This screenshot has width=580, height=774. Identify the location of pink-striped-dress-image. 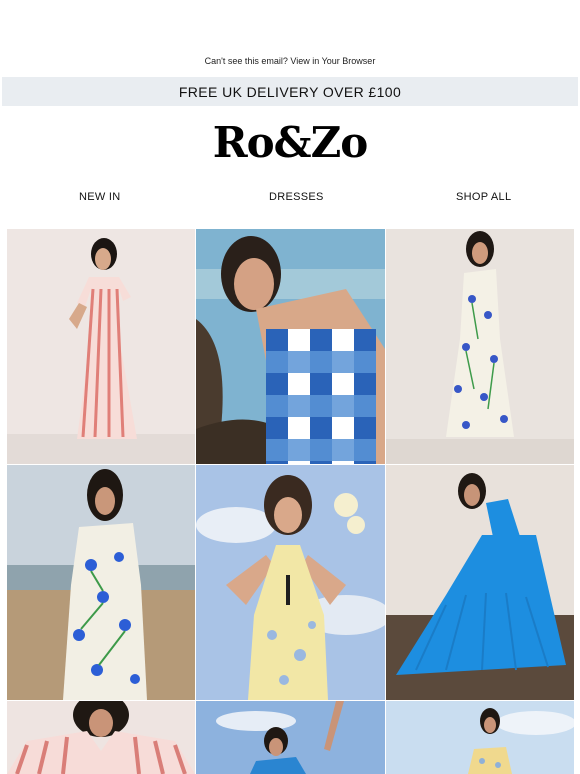
(101, 346).